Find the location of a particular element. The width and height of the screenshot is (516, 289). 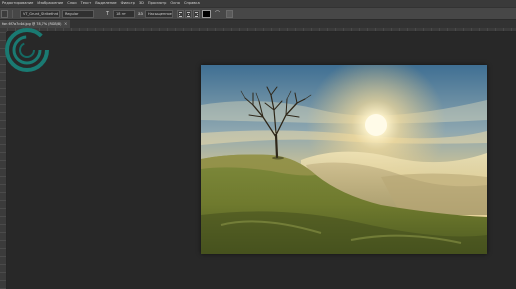

antialias-select: Насыщенное is located at coordinates (159, 14).